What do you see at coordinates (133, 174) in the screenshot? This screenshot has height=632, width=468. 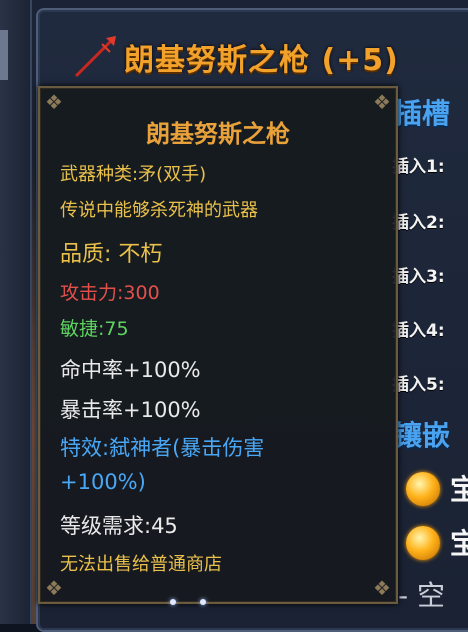 I see `weapon-type: 武器种类:矛(双手)` at bounding box center [133, 174].